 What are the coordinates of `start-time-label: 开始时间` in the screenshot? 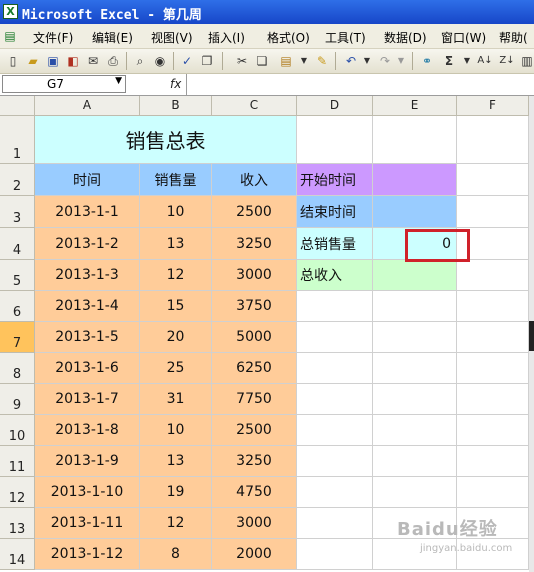 It's located at (335, 180).